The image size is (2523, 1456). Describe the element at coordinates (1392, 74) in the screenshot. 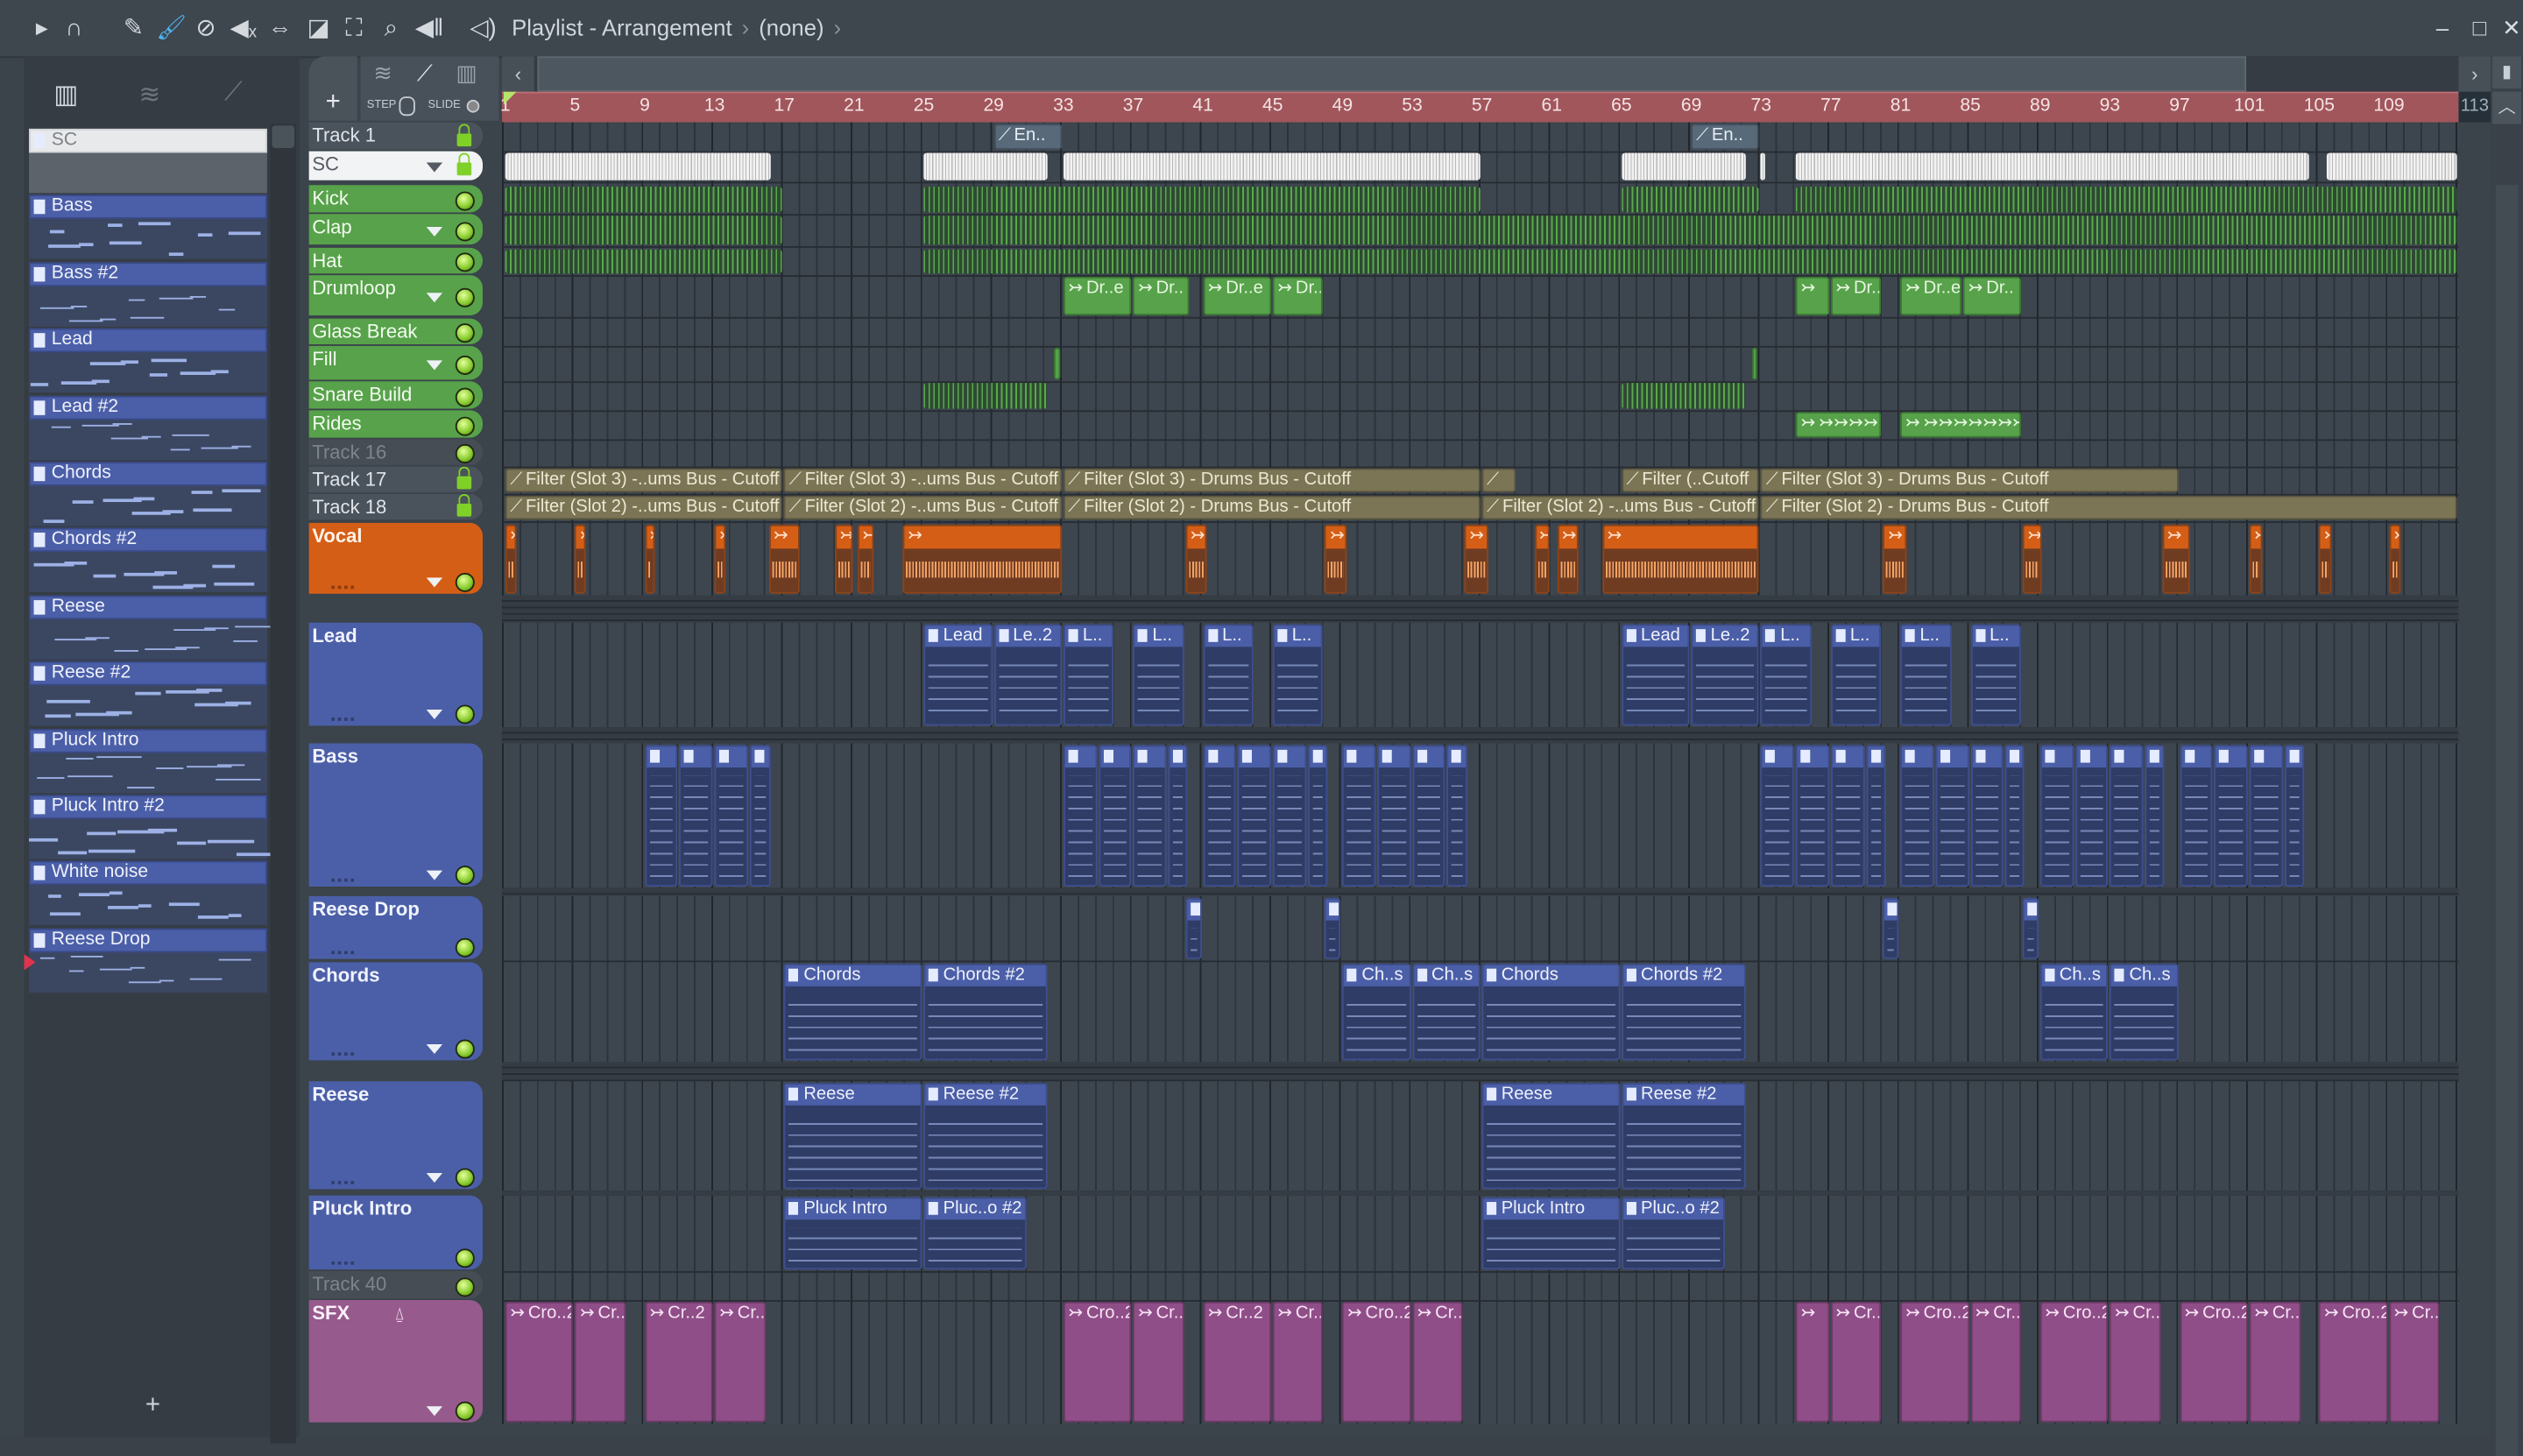

I see `overview-window` at that location.